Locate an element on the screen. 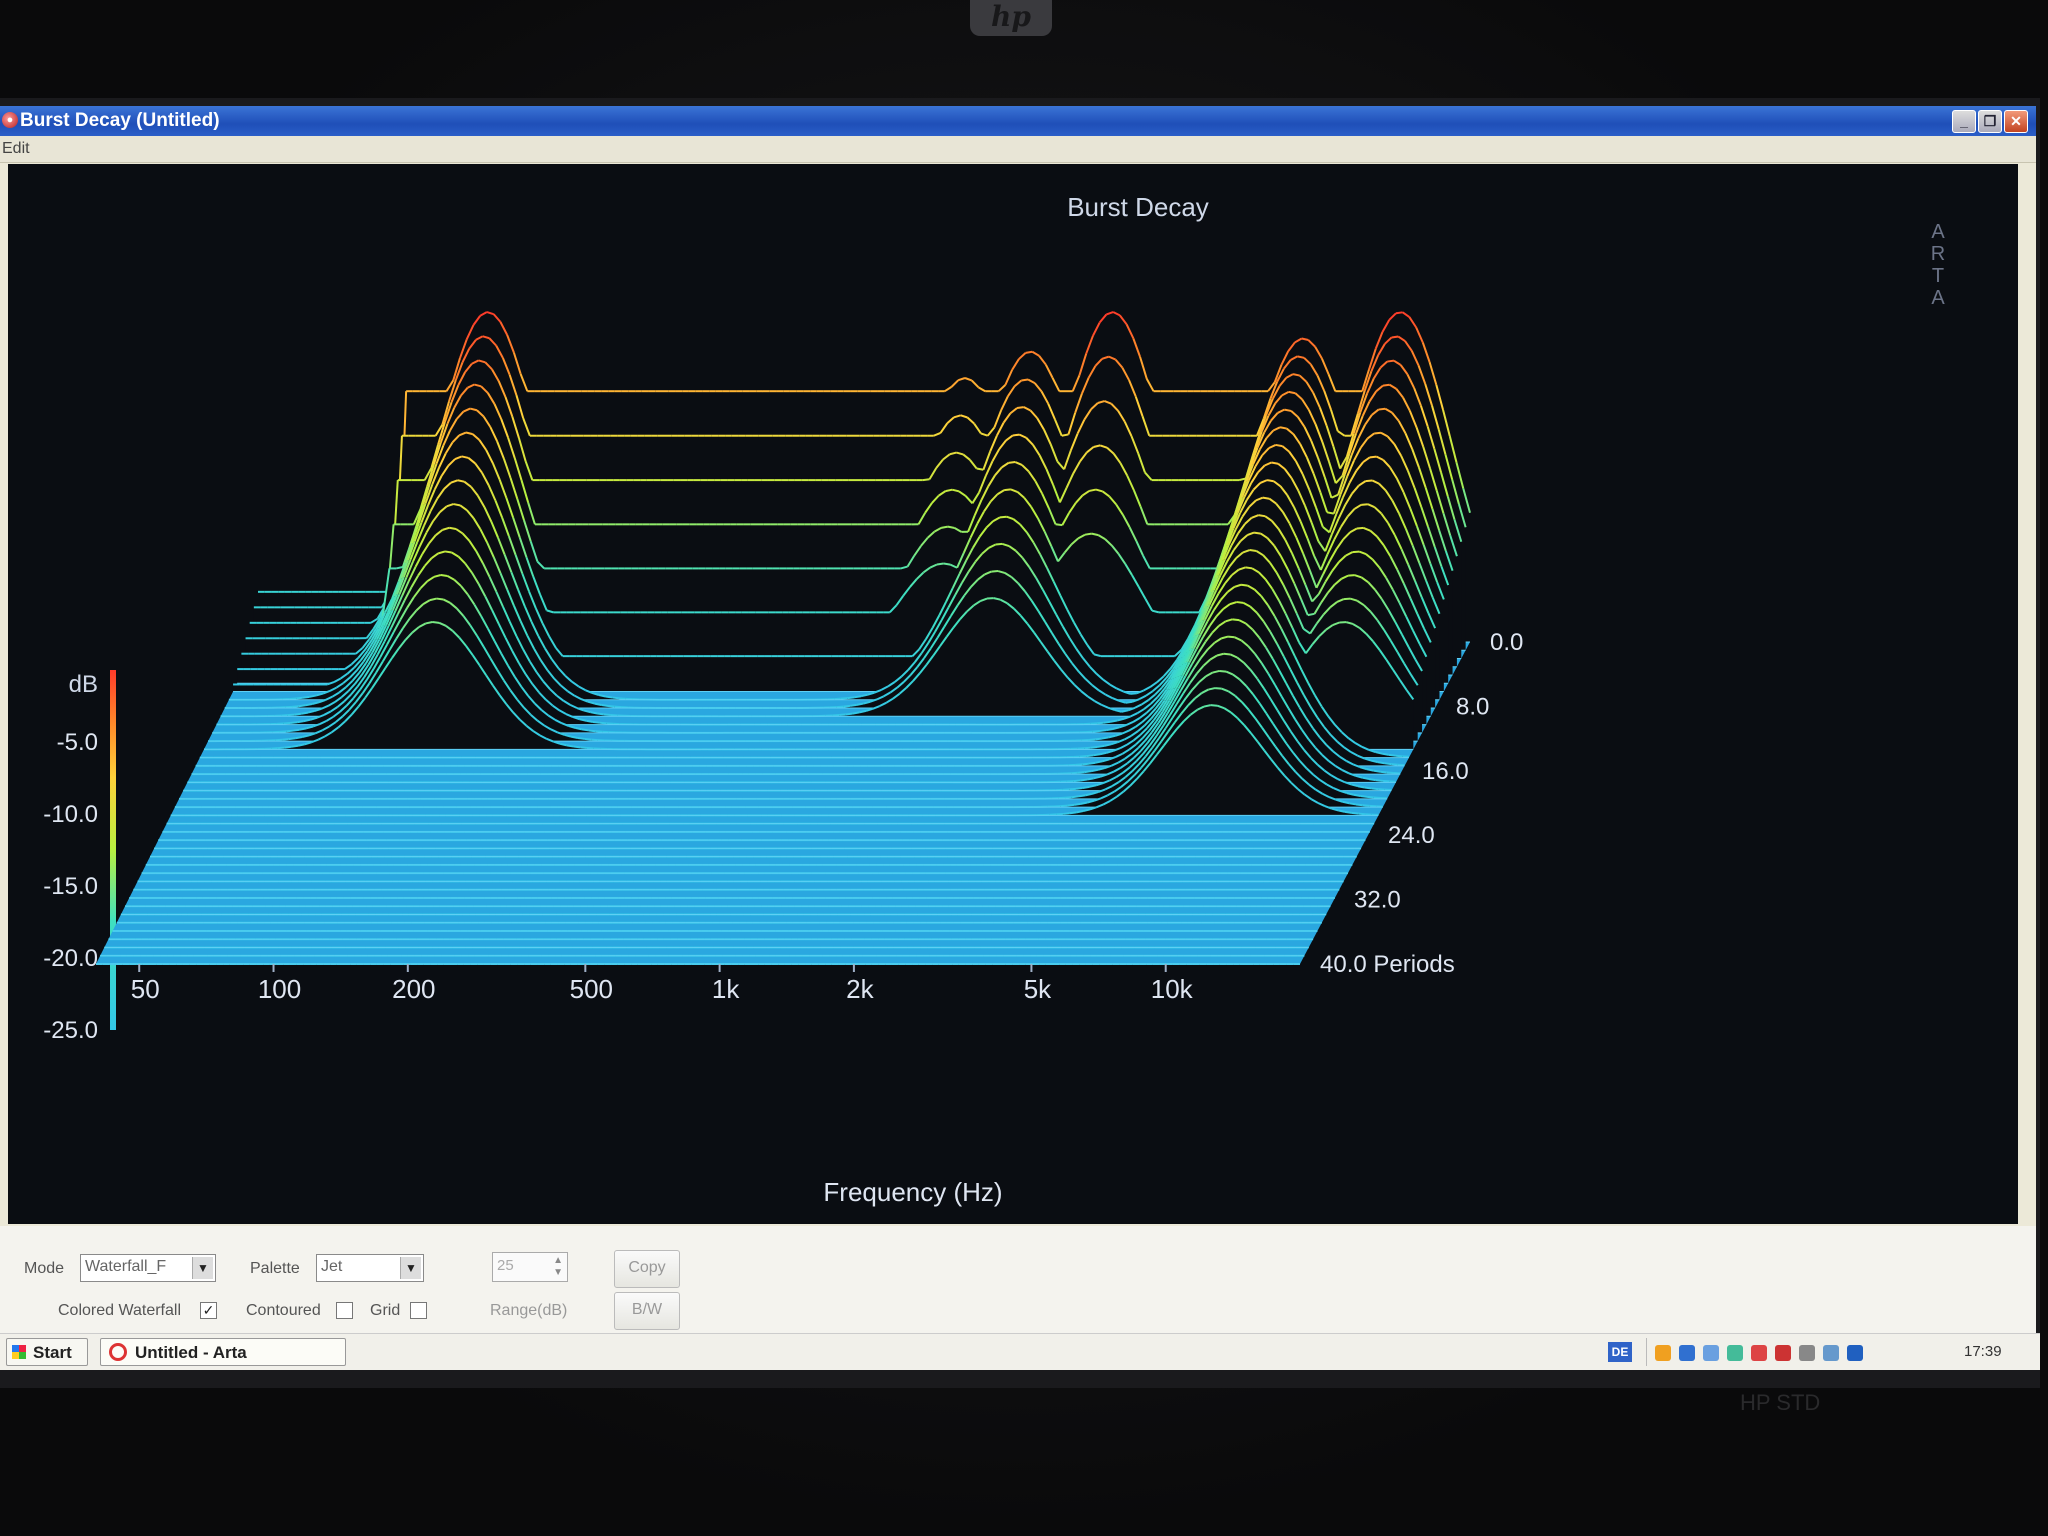 This screenshot has height=1536, width=2048. db-axis: dB is located at coordinates (92, 850).